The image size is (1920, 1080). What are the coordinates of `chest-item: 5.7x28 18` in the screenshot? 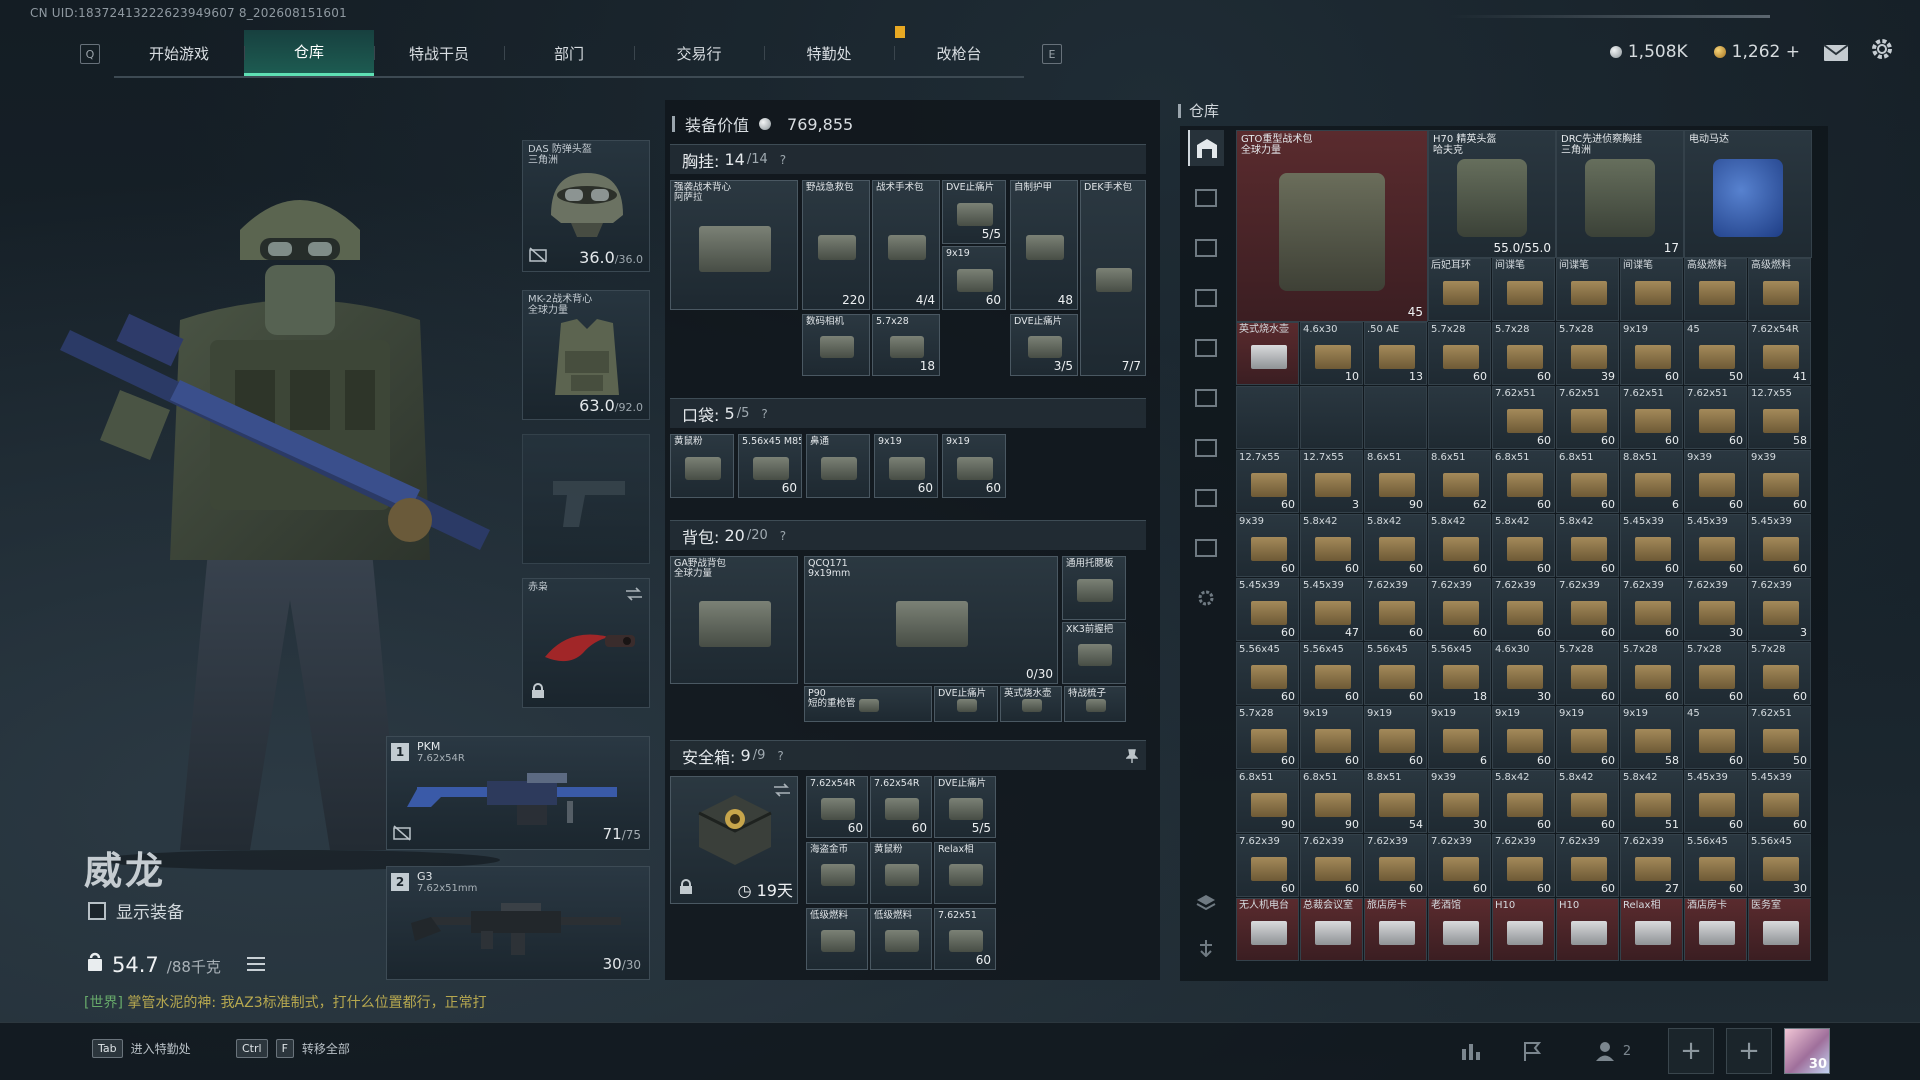 It's located at (906, 345).